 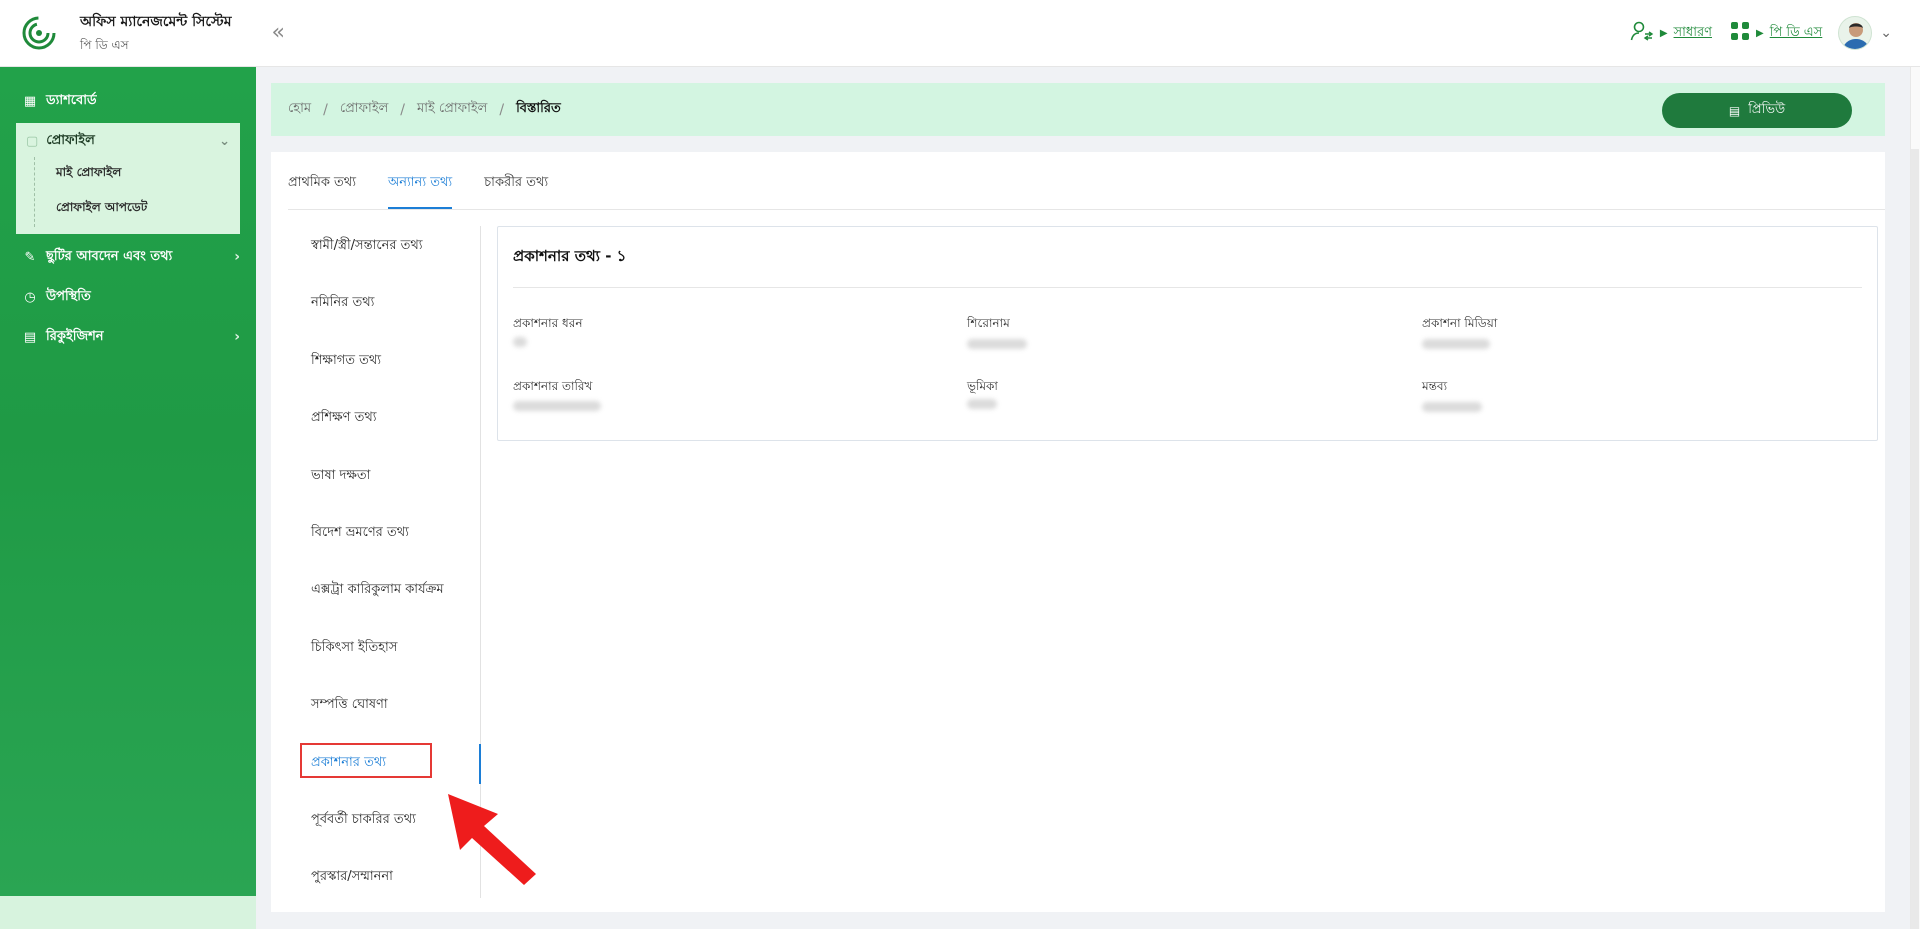 I want to click on sidebar-item-label: ড্যাশবোর্ড, so click(x=71, y=100).